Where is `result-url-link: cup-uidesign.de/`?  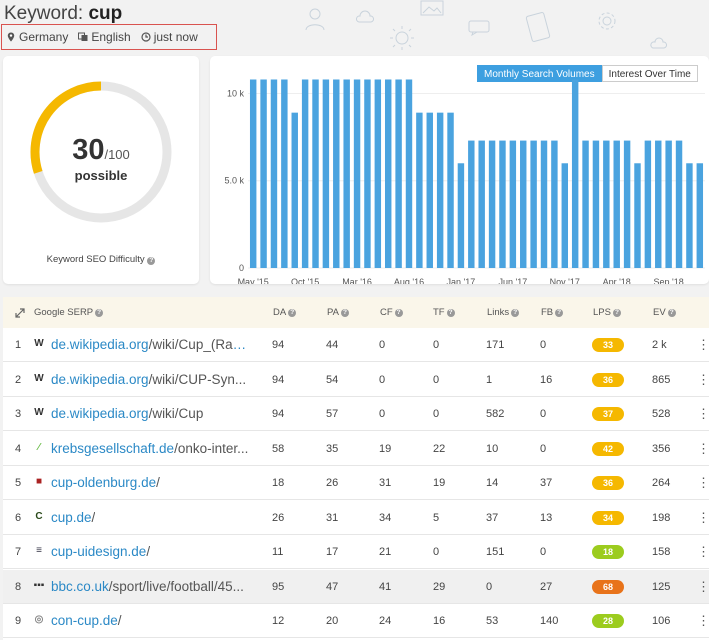 result-url-link: cup-uidesign.de/ is located at coordinates (100, 551).